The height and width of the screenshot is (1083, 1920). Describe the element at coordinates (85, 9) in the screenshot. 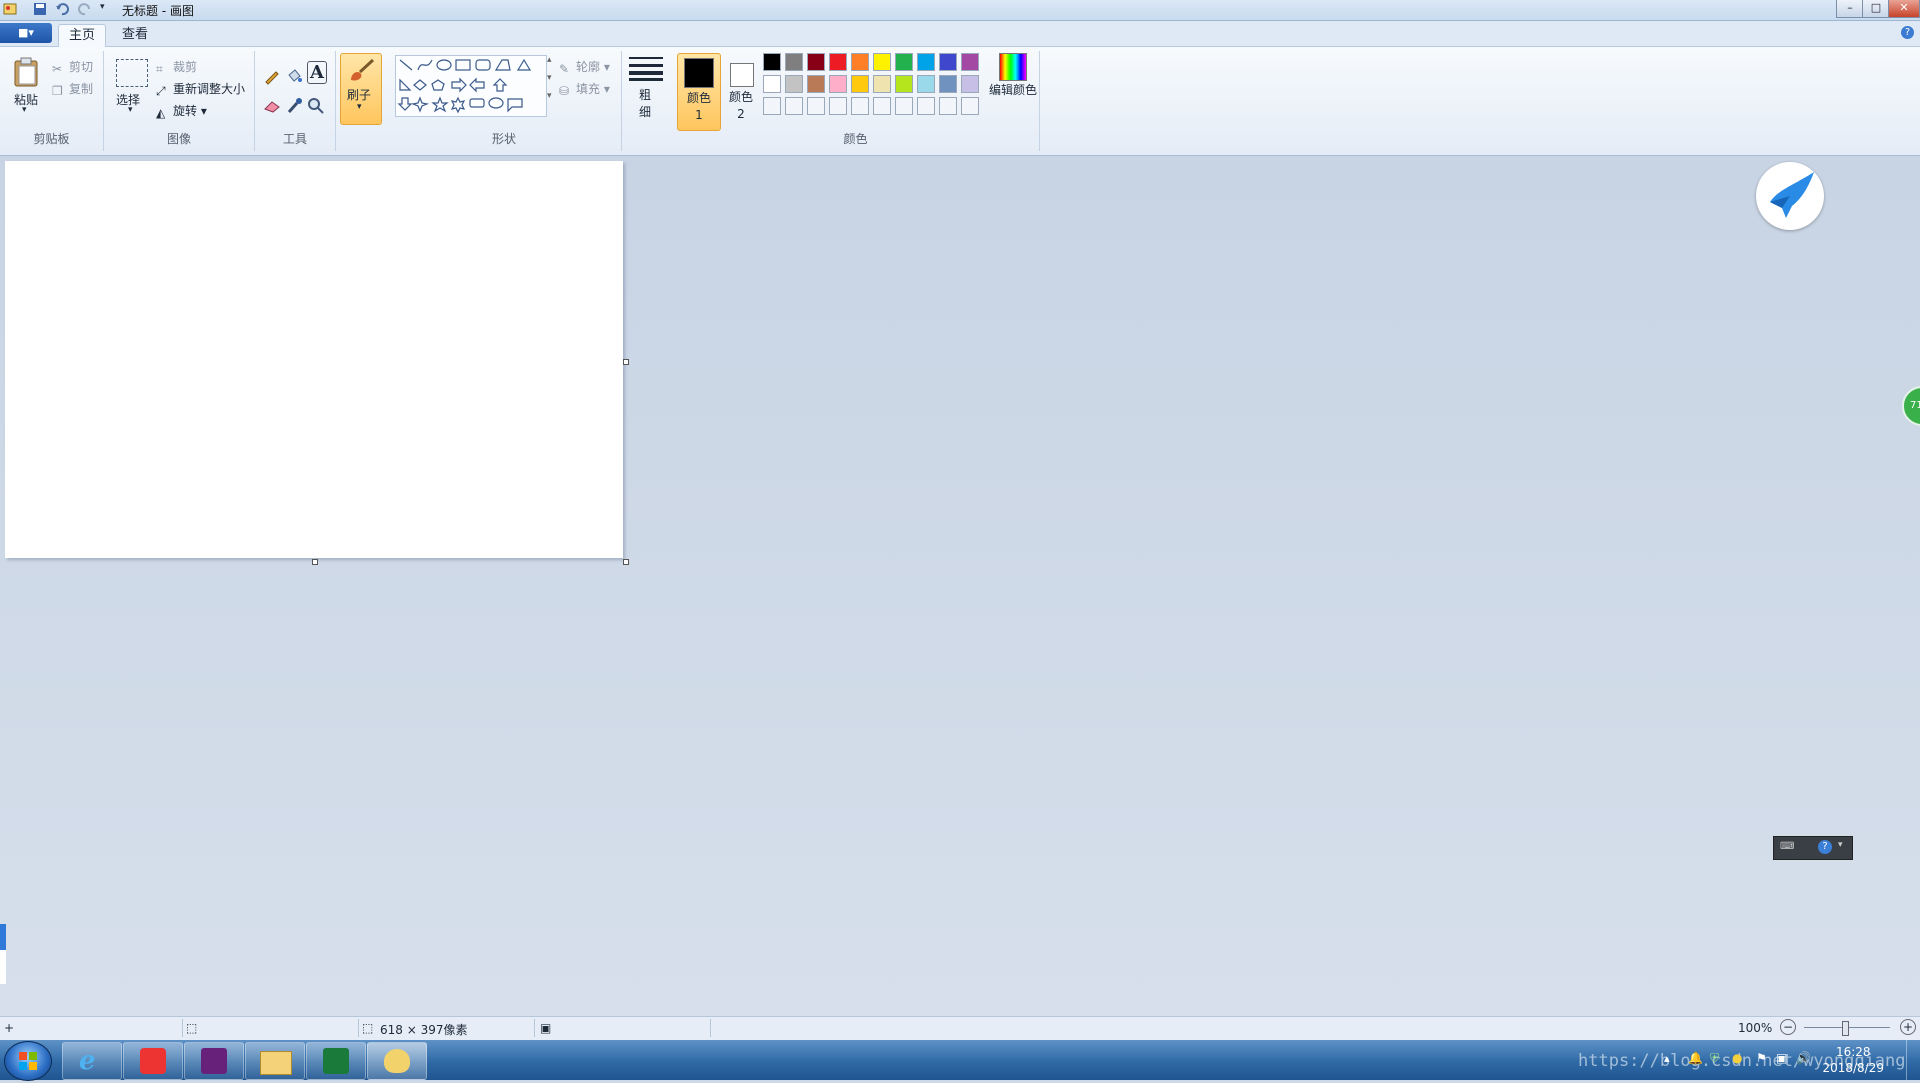

I see `redo-icon` at that location.